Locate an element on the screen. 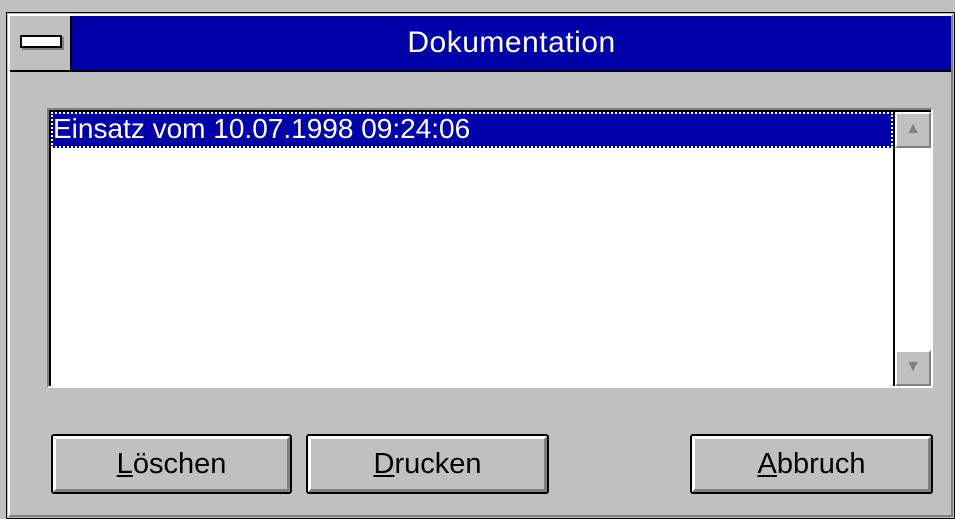  scroll-down-button: ▼ is located at coordinates (913, 368).